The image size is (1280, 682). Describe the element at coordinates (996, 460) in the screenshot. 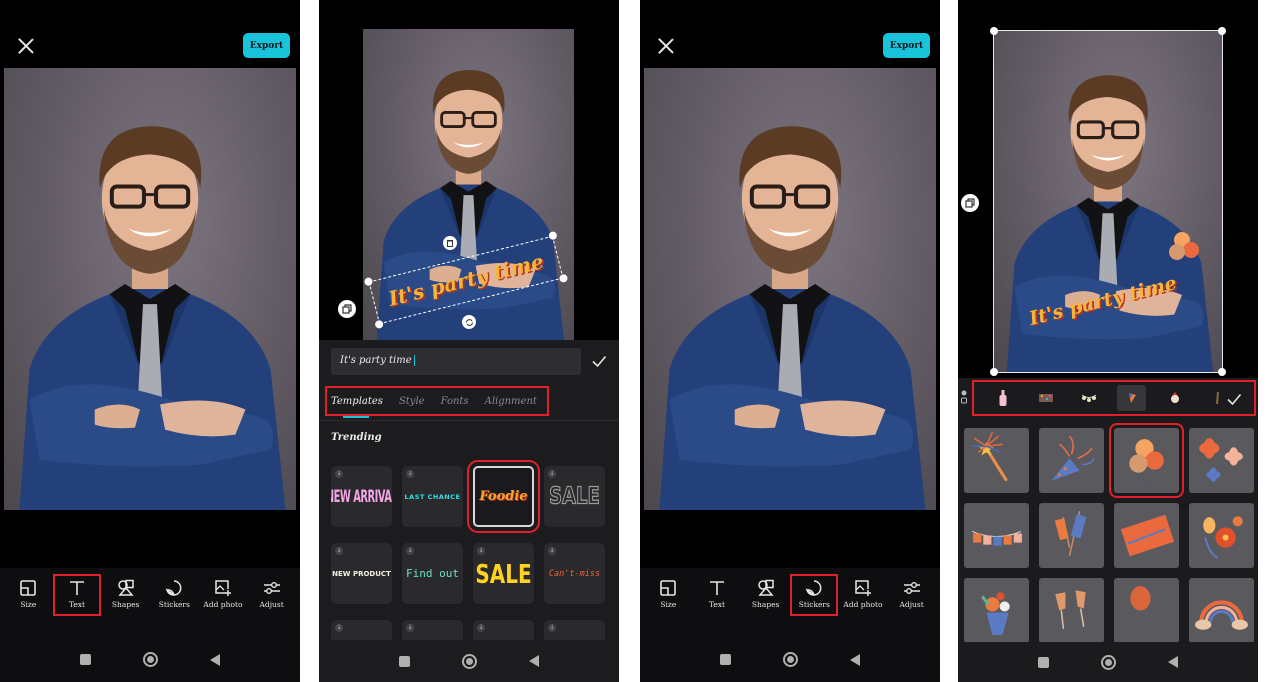

I see `sticker-sparkler` at that location.